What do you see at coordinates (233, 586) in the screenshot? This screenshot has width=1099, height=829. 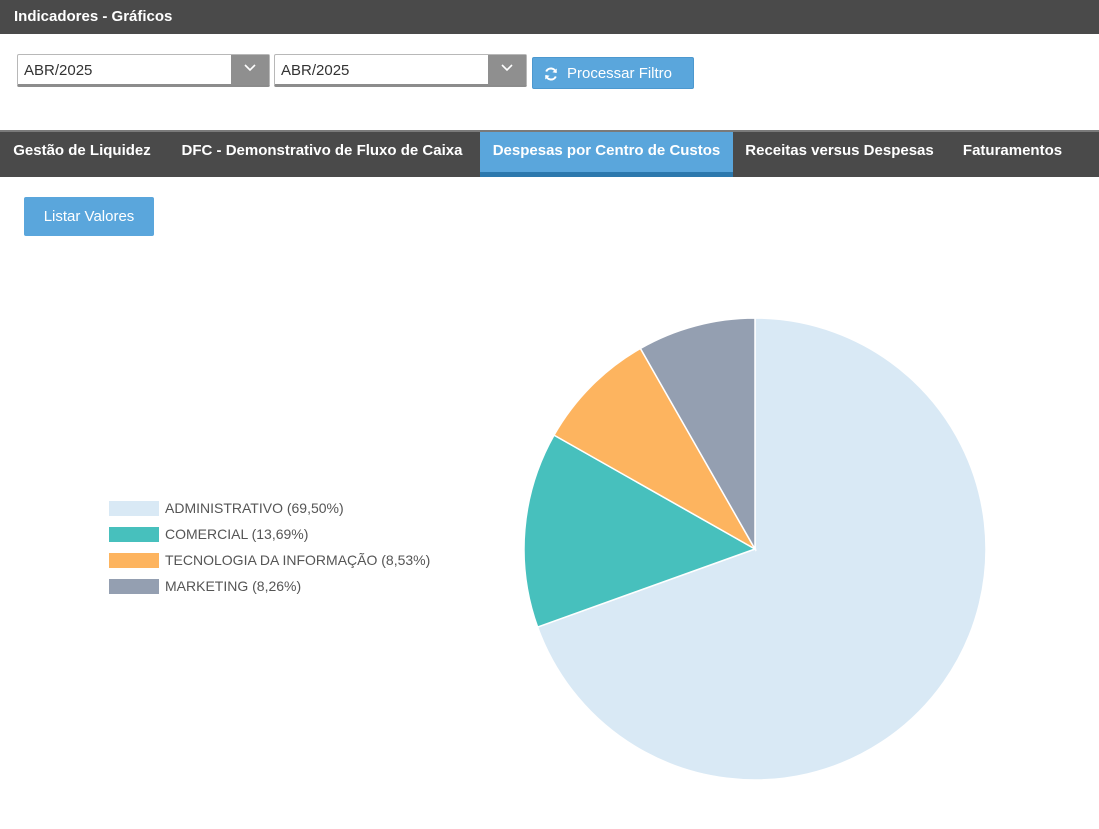 I see `legend-label: MARKETING (8,26%)` at bounding box center [233, 586].